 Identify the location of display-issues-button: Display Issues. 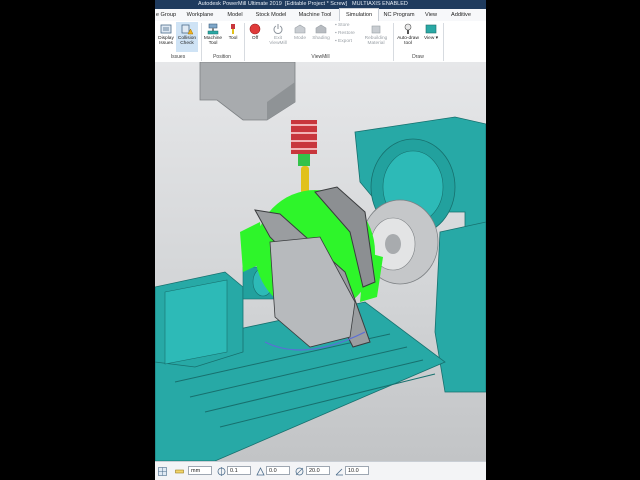
(166, 34).